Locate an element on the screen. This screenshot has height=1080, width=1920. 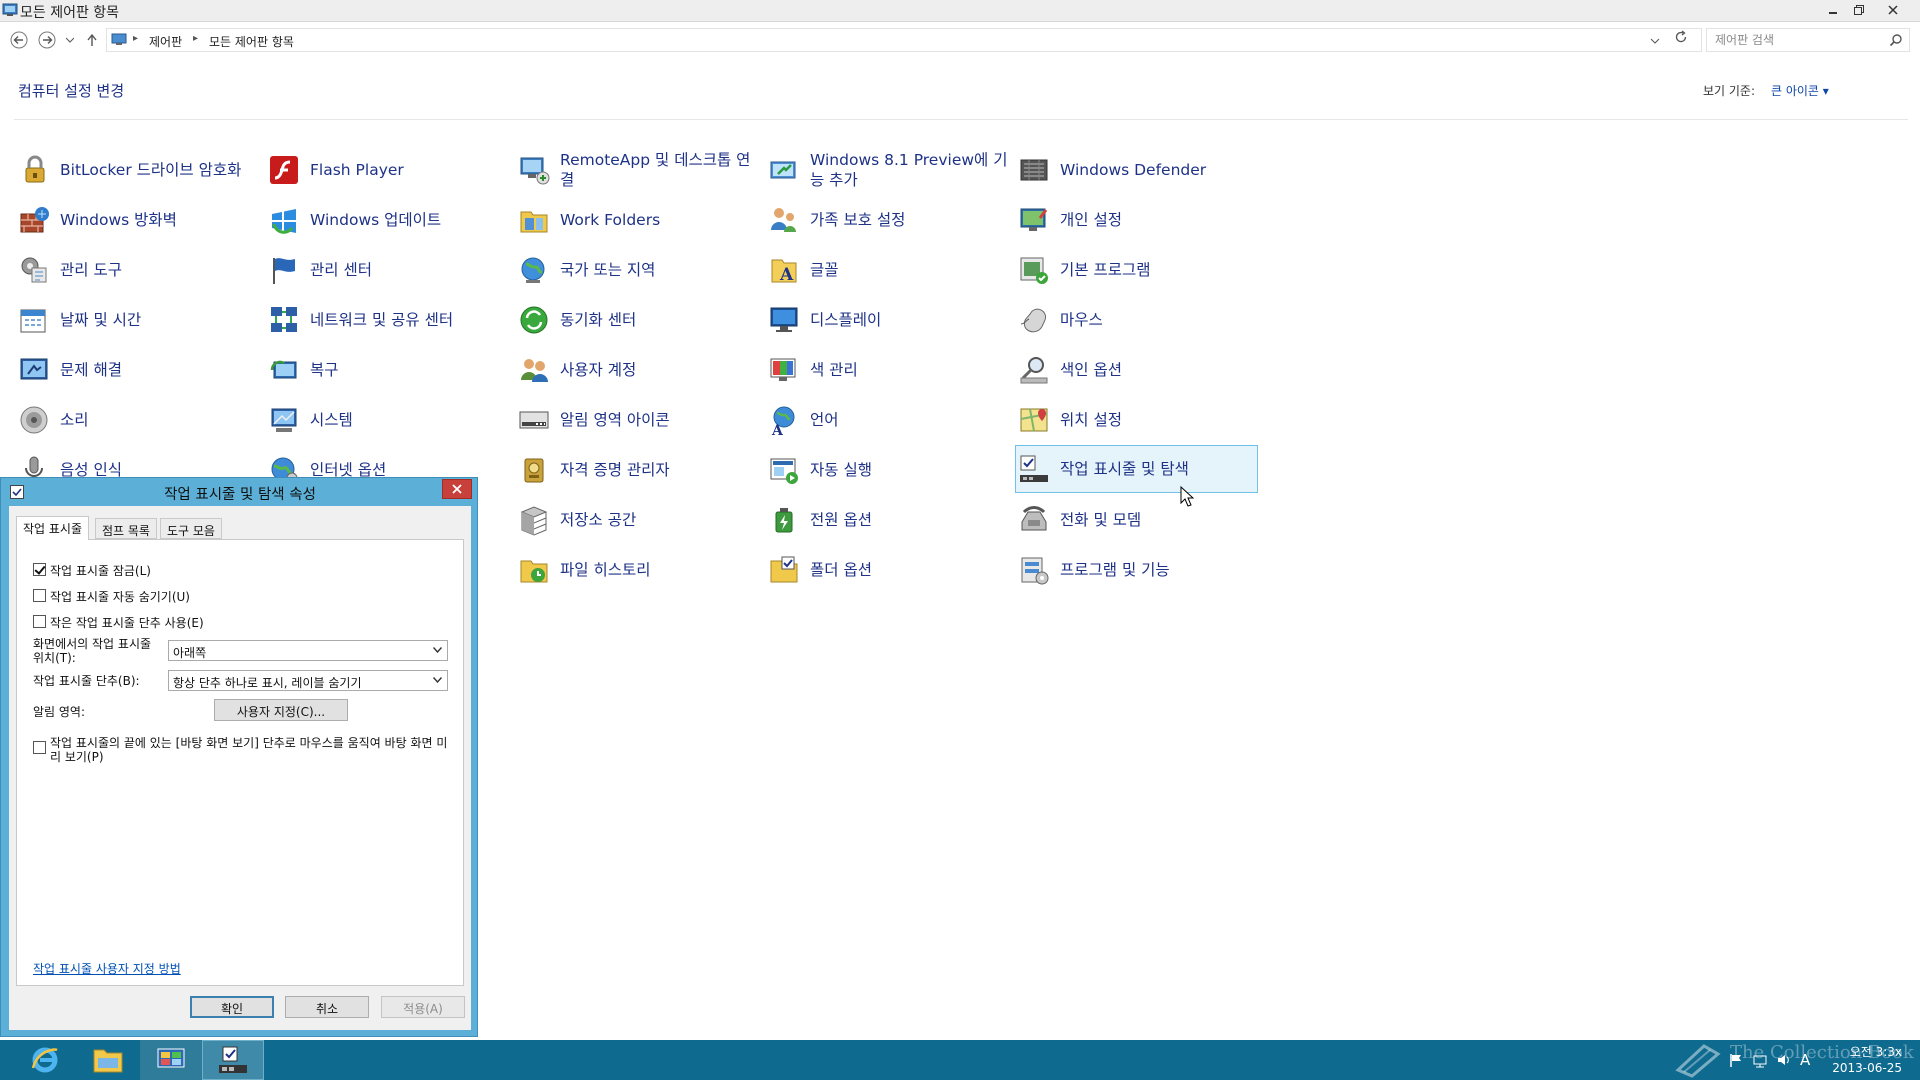
chevron-down-icon is located at coordinates (437, 650).